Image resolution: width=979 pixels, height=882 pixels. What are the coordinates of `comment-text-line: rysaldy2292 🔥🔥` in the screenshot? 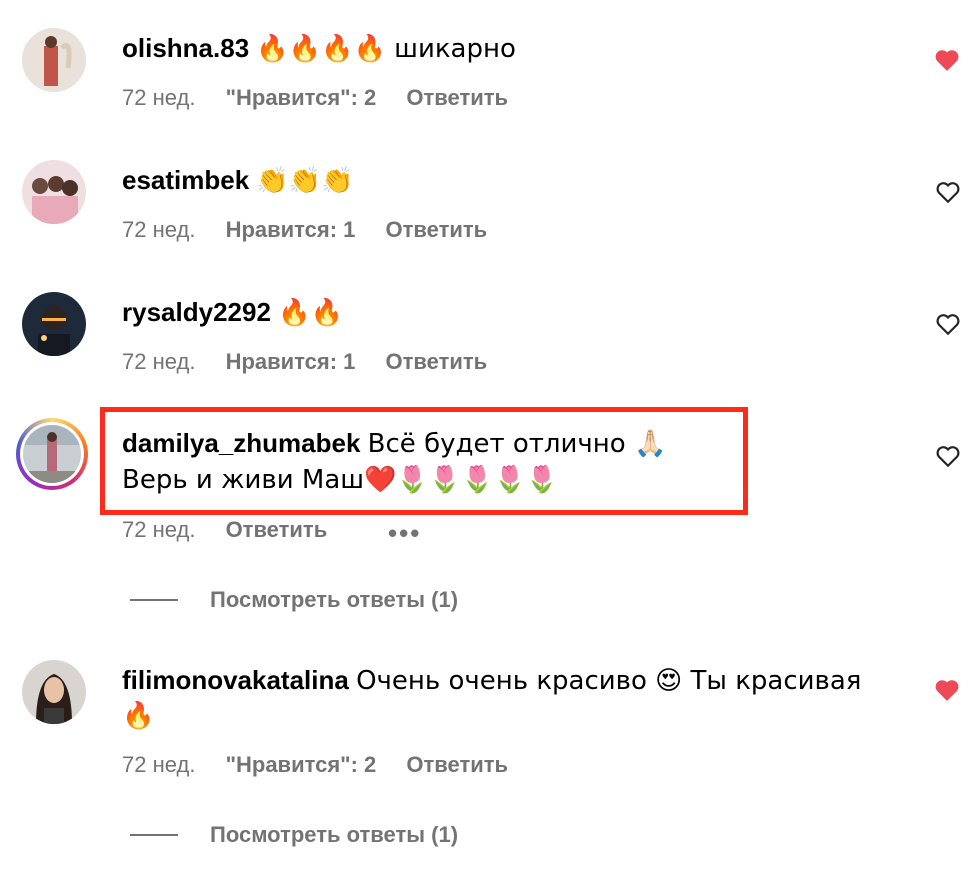 It's located at (232, 312).